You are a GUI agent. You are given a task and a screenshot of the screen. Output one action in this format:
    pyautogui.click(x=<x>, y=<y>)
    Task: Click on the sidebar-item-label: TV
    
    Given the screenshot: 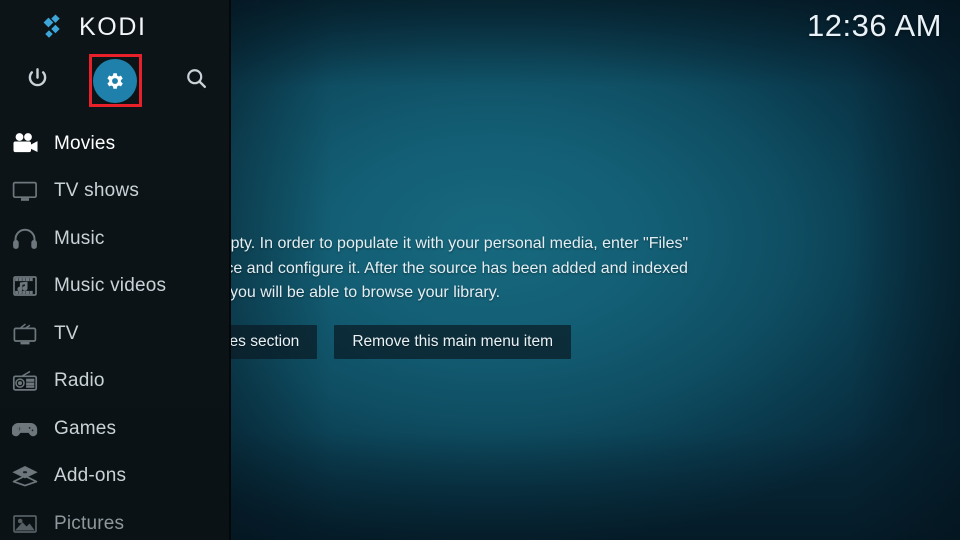 What is the action you would take?
    pyautogui.click(x=66, y=333)
    